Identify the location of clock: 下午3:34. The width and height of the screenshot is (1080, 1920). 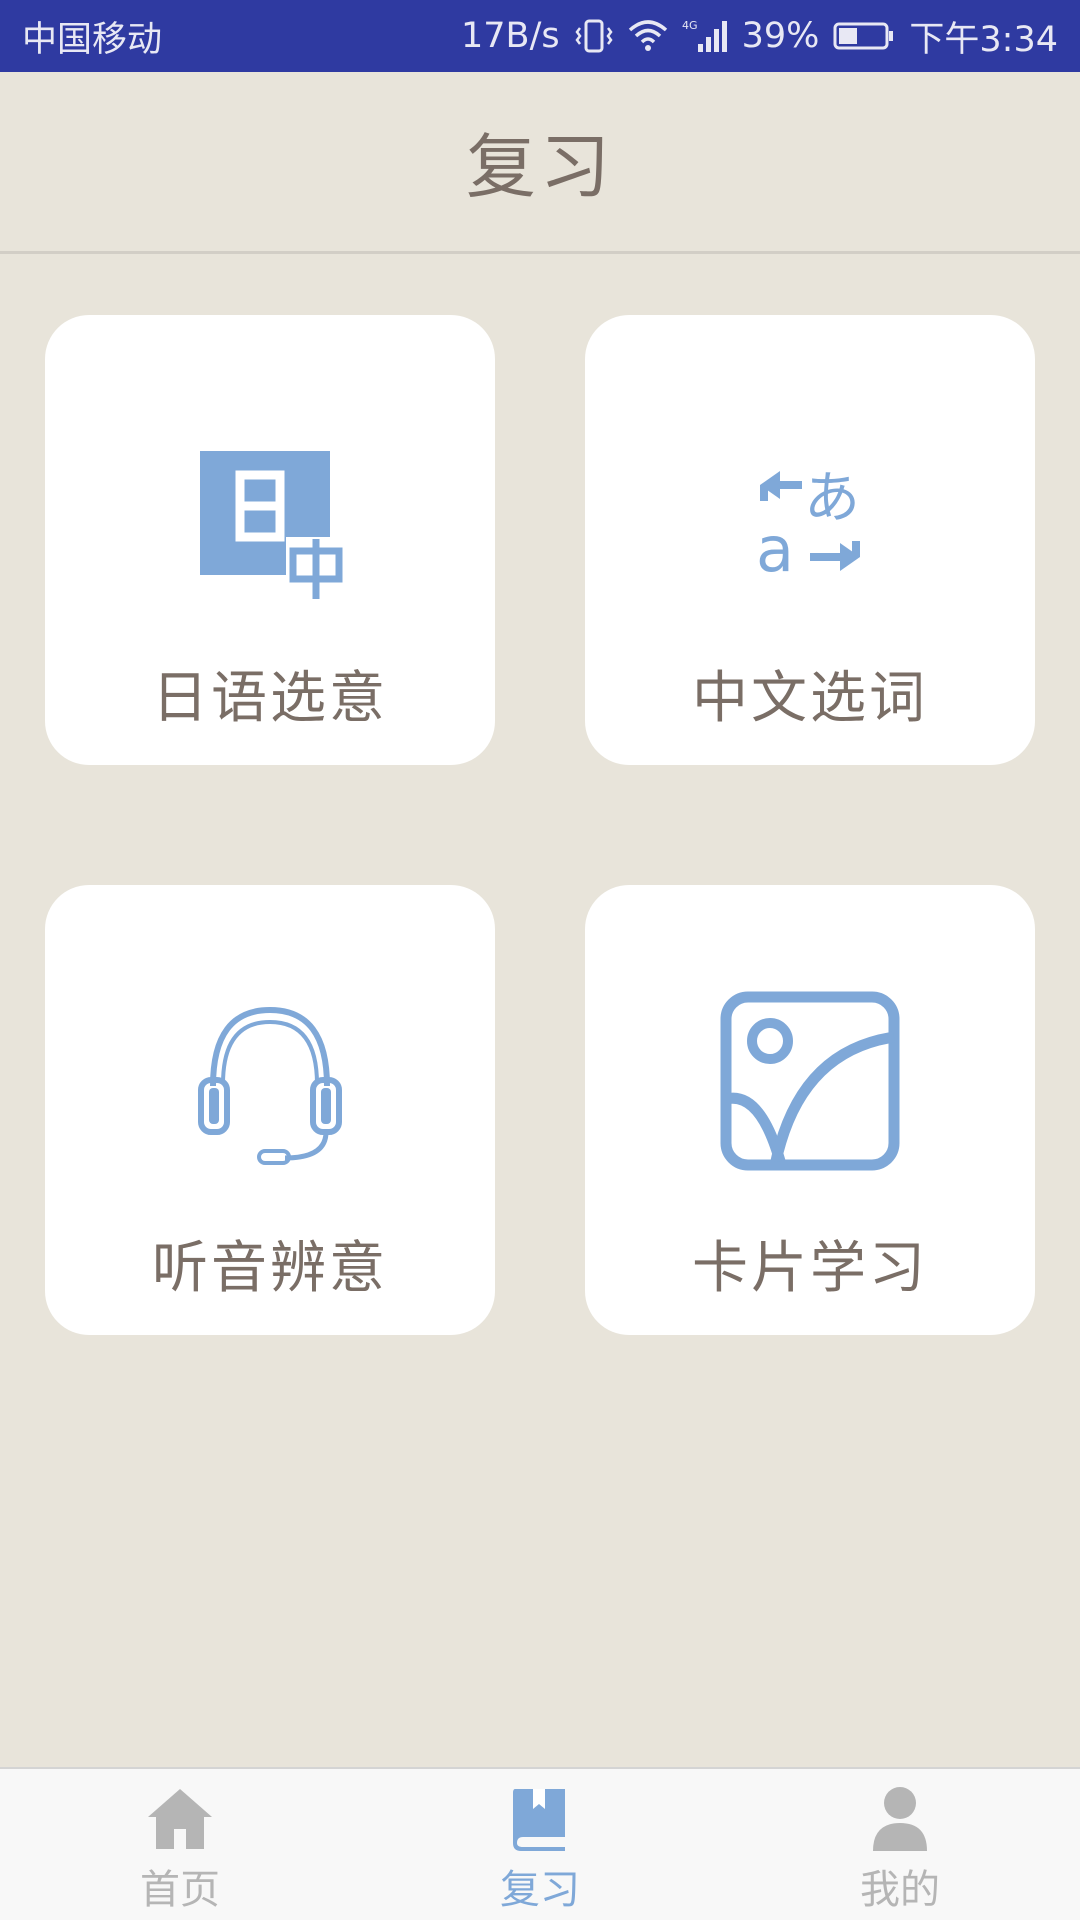
(983, 39).